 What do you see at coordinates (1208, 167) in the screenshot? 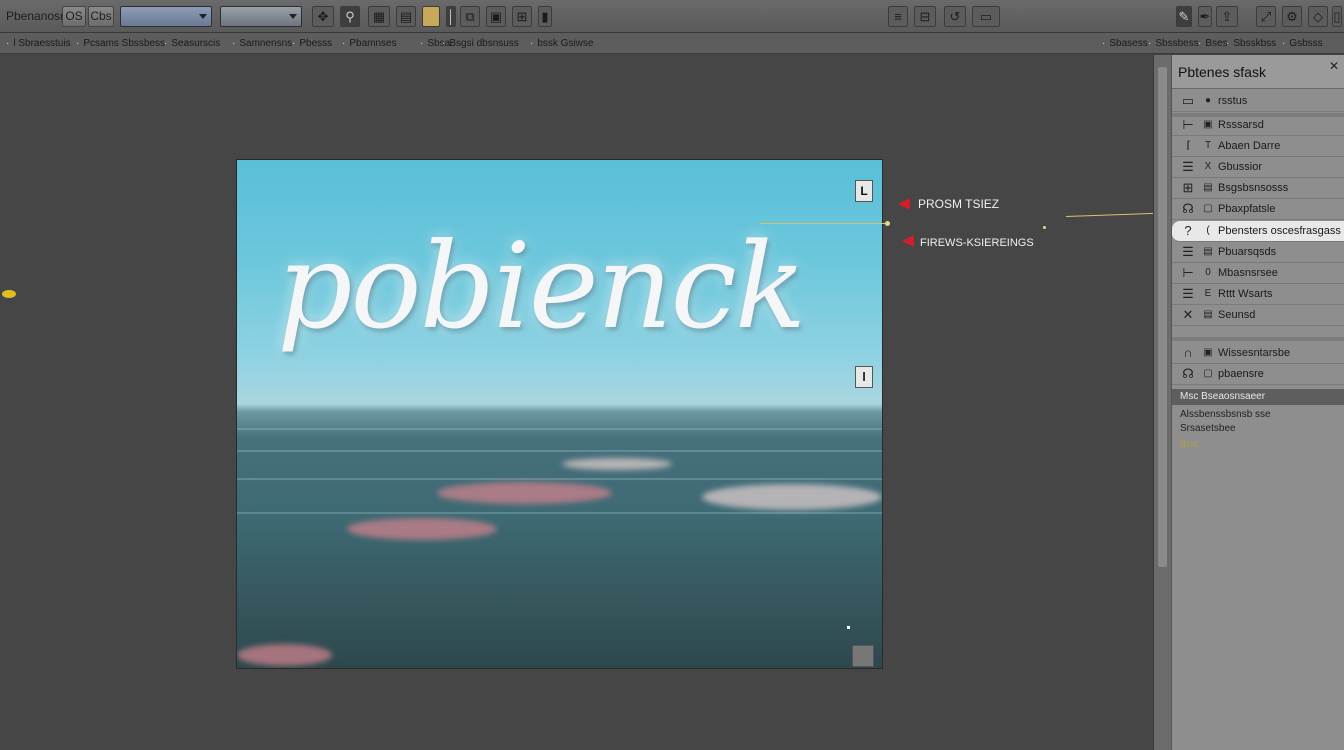
I see `visibility-icon: X` at bounding box center [1208, 167].